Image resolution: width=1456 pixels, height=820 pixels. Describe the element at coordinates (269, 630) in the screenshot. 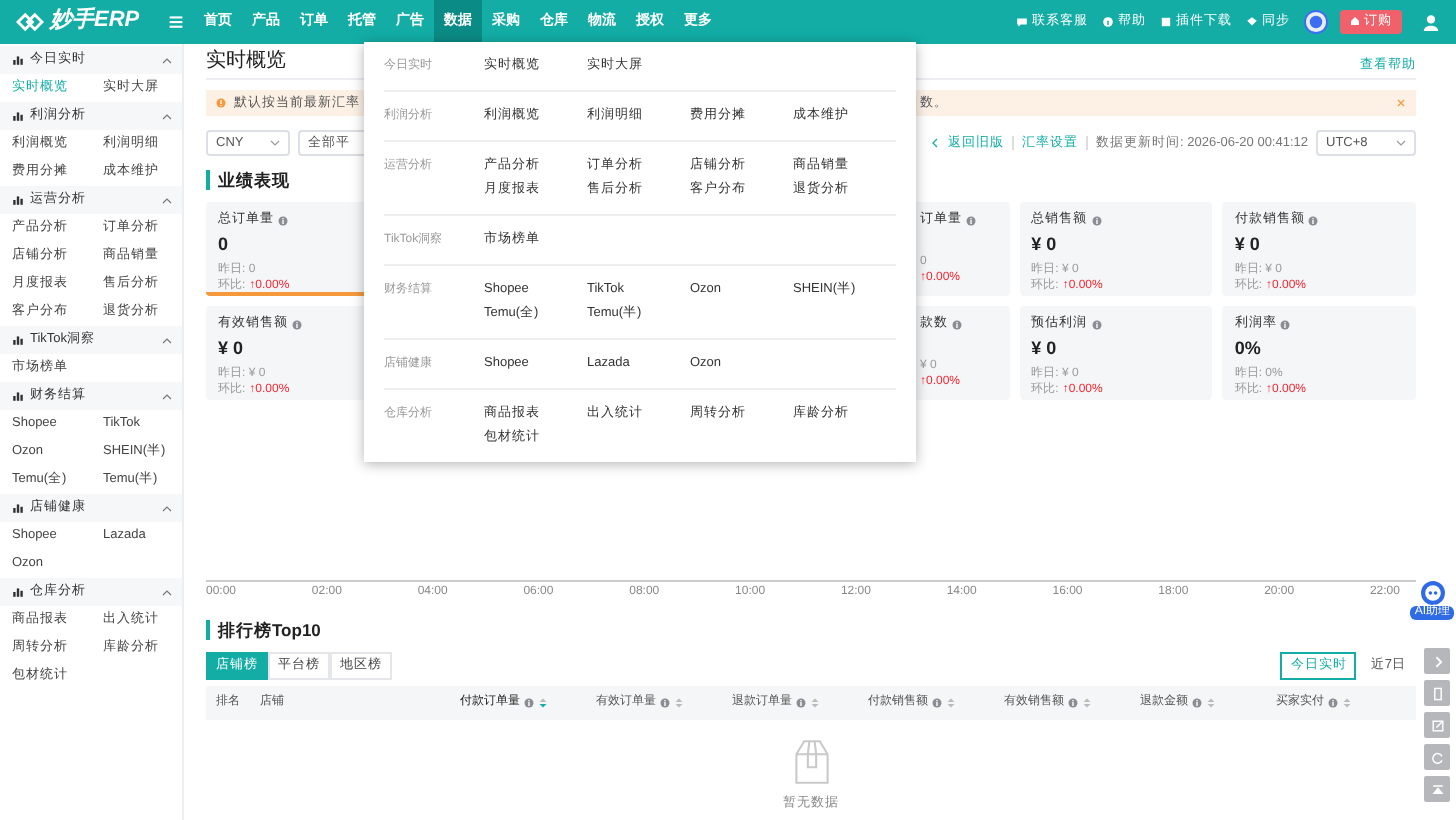

I see `section-title: 排行榜Top10` at that location.